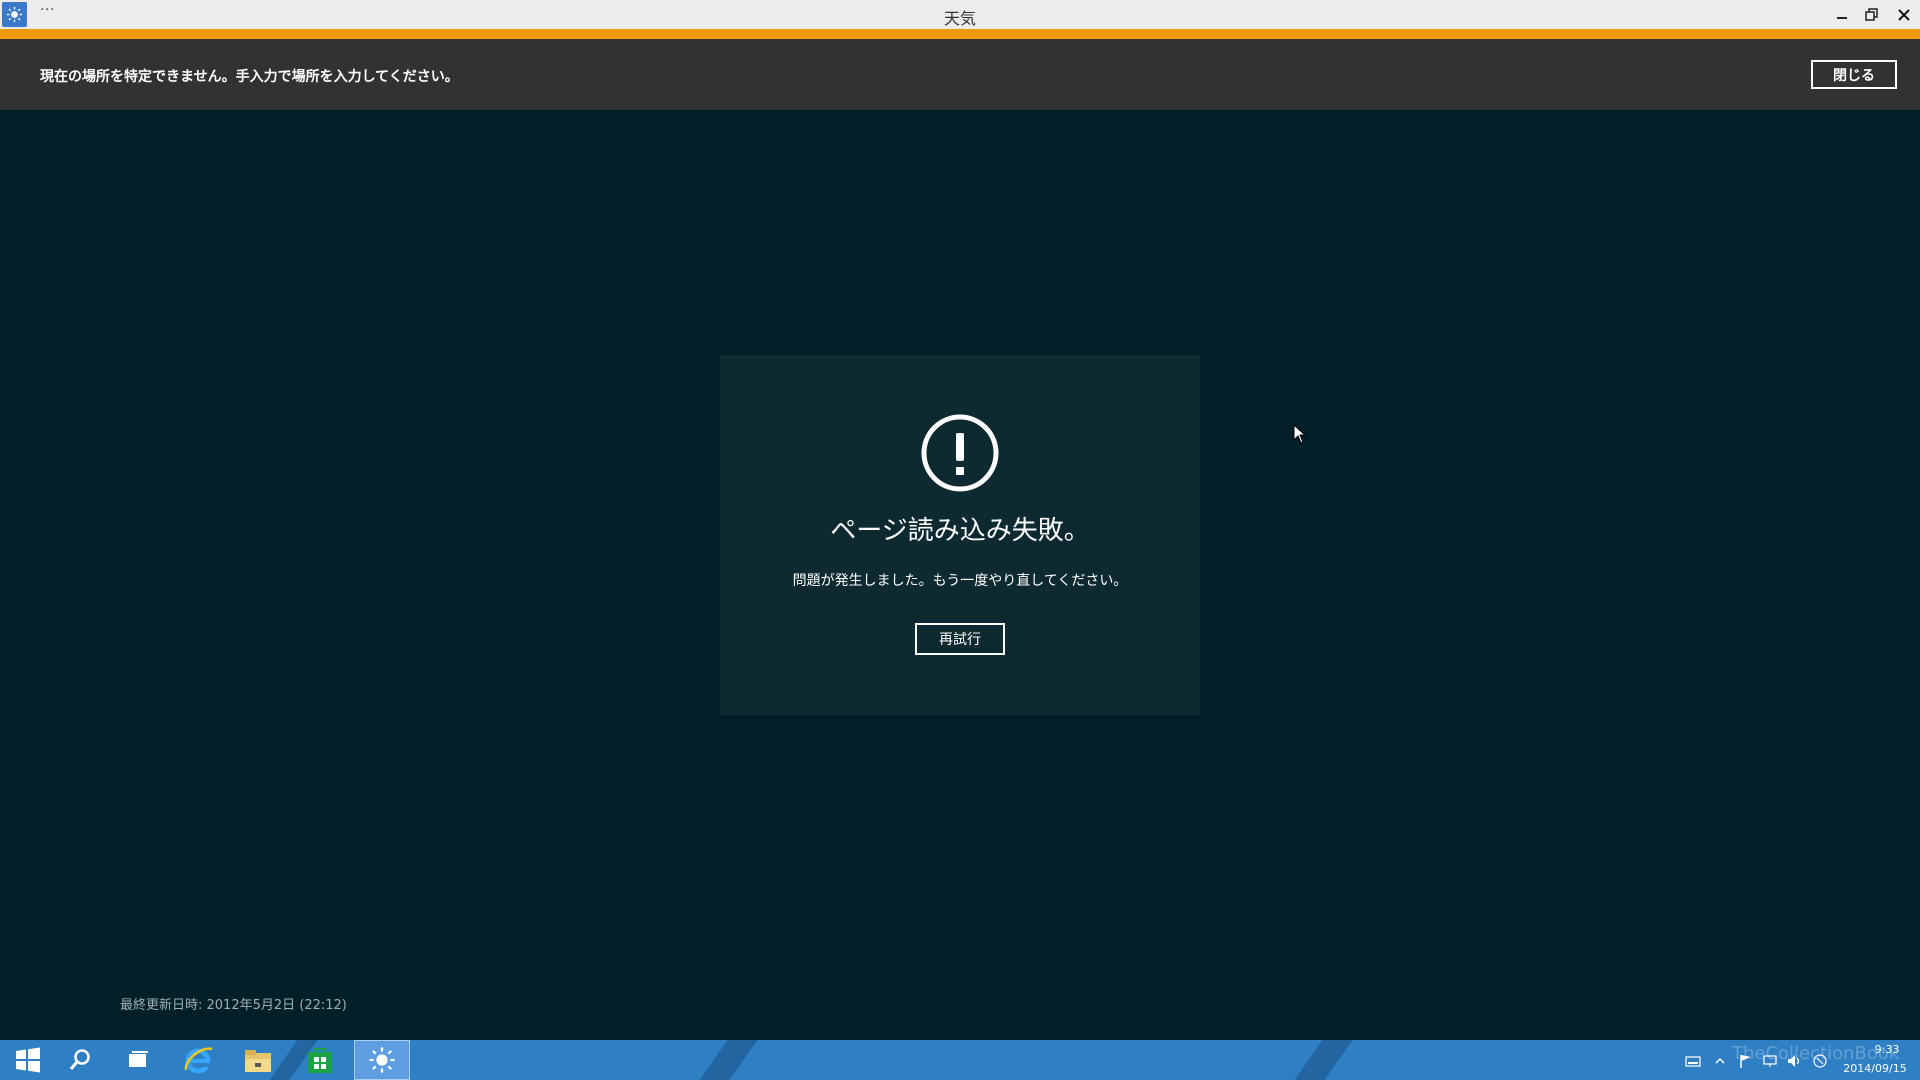 This screenshot has height=1080, width=1920. Describe the element at coordinates (233, 1005) in the screenshot. I see `last-updated-text: 最終更新日時: 2012年5月2日 (22:12)` at that location.